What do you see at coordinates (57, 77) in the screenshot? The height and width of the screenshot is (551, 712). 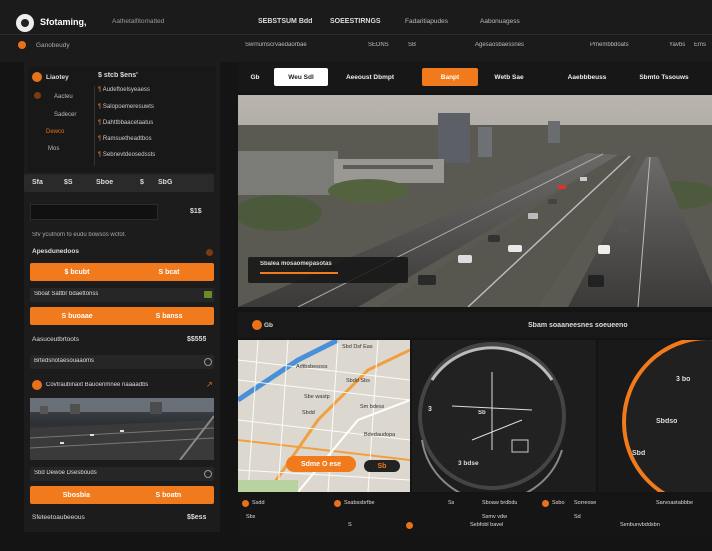 I see `sidebar-header-label: Liaotey` at bounding box center [57, 77].